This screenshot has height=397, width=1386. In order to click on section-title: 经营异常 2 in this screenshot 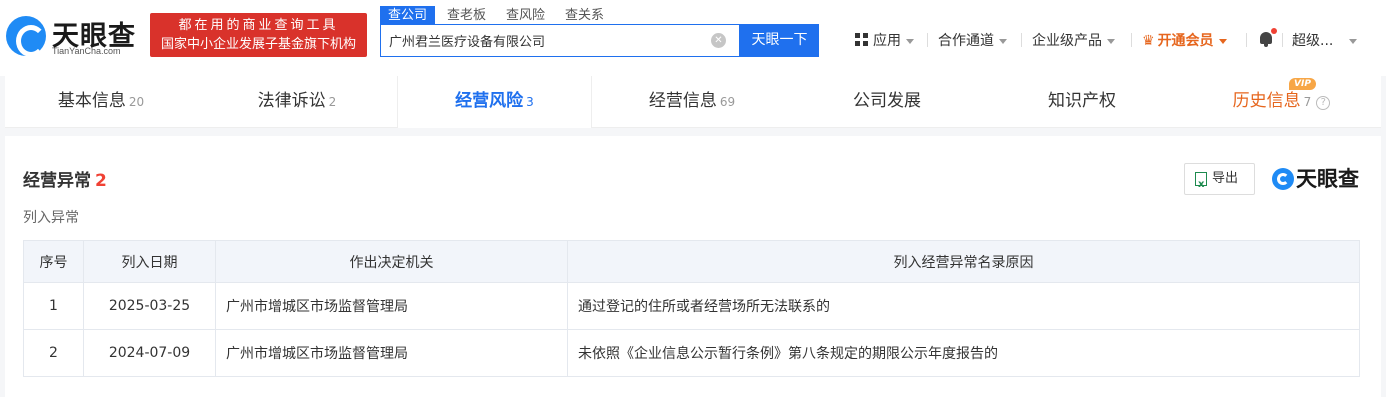, I will do `click(65, 178)`.